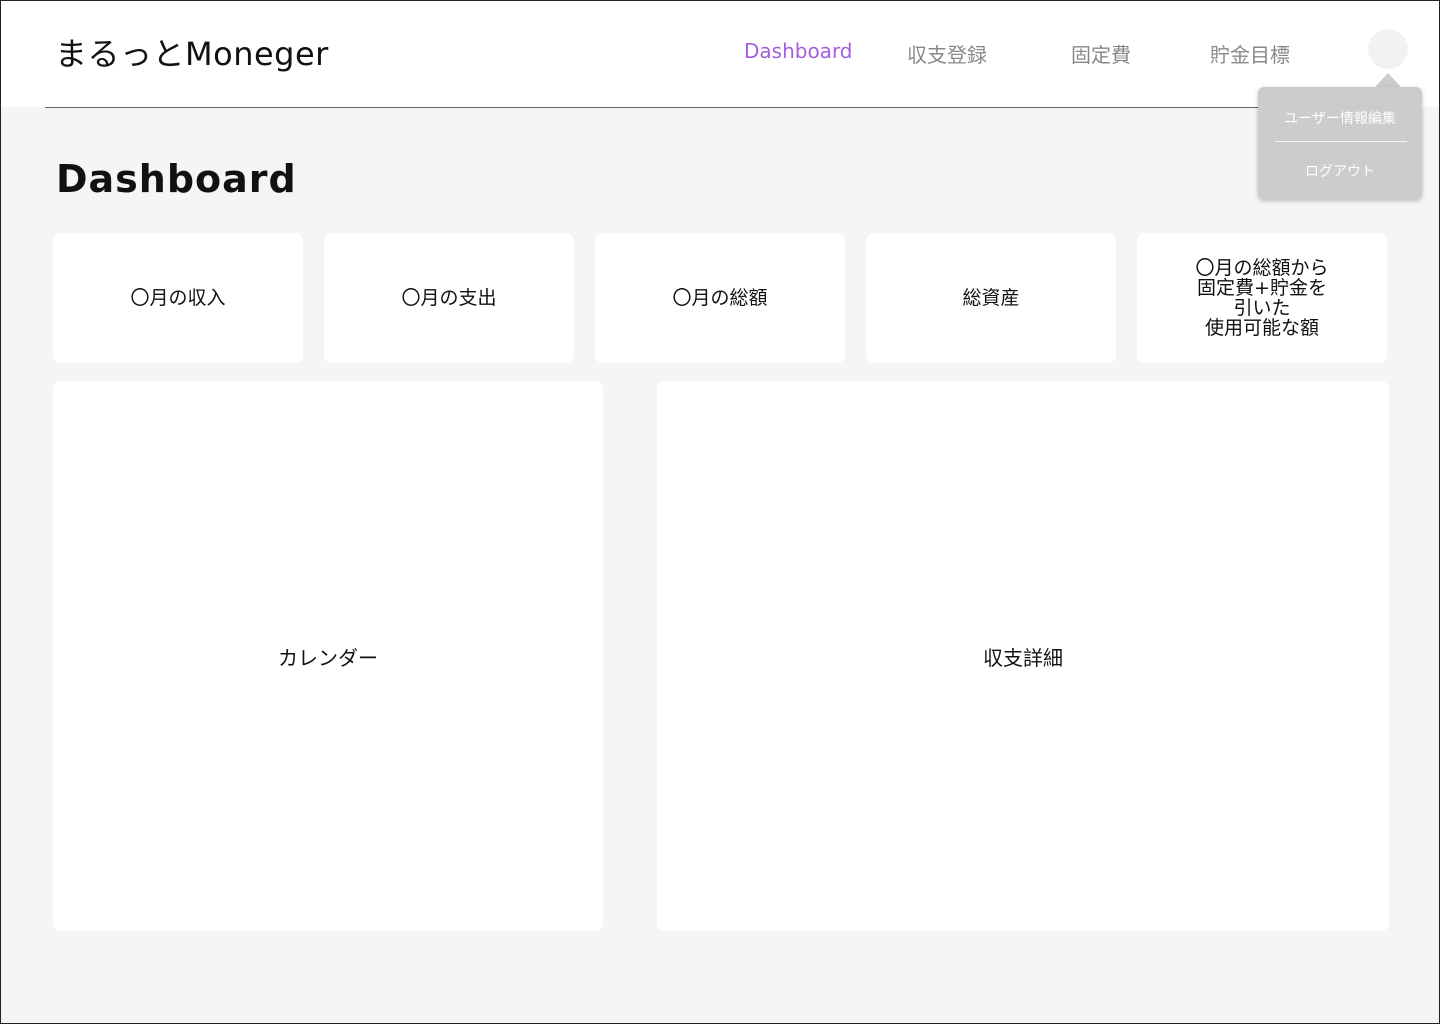  Describe the element at coordinates (1340, 118) in the screenshot. I see `menu-item-edit-user: ユーザー情報編集` at that location.